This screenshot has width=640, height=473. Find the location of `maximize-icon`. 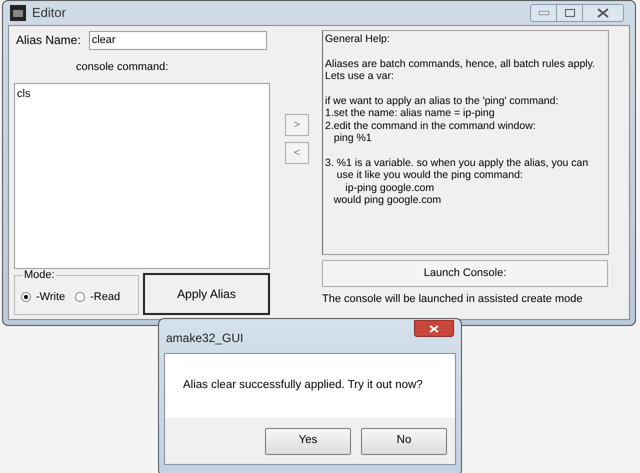

maximize-icon is located at coordinates (569, 13).